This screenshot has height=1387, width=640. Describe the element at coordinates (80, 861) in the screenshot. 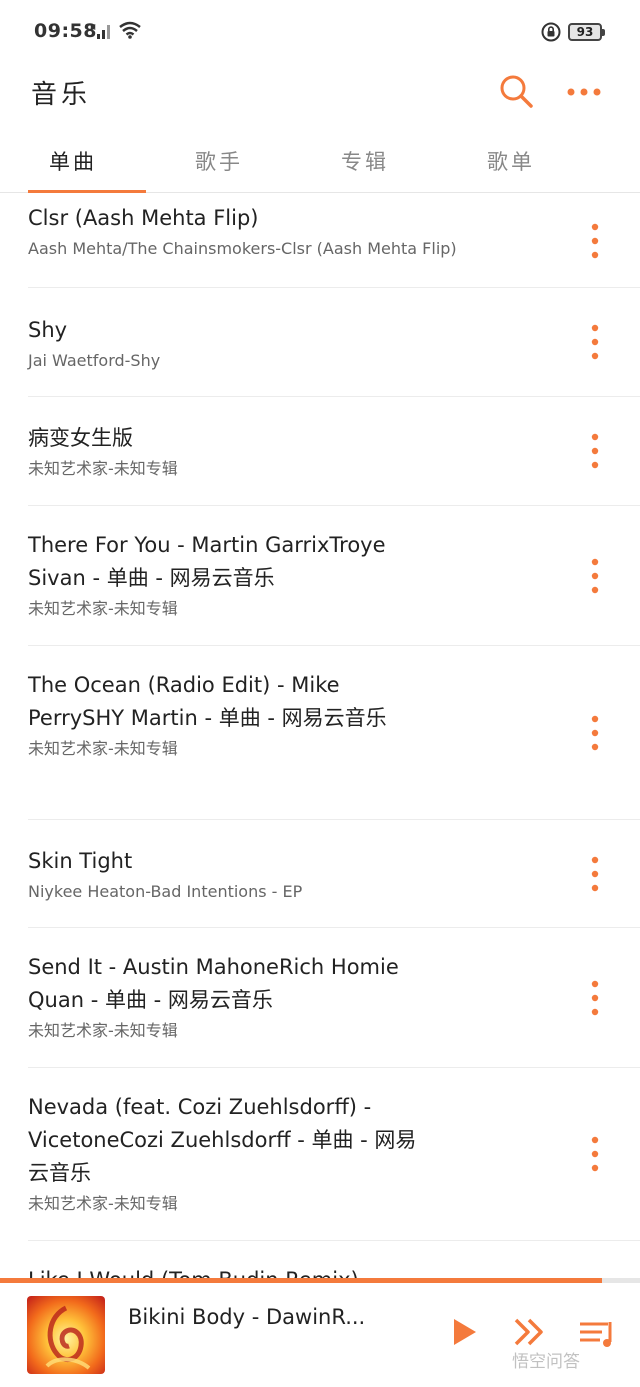

I see `song-title: Skin Tight` at that location.